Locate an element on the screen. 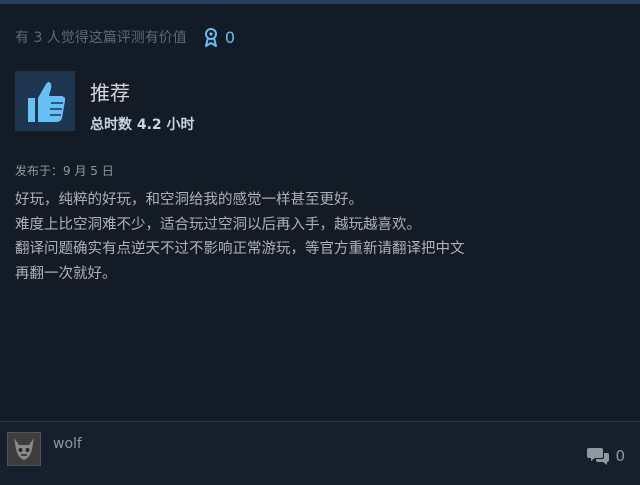 Image resolution: width=640 pixels, height=485 pixels. review-footer: wolf 0 is located at coordinates (320, 453).